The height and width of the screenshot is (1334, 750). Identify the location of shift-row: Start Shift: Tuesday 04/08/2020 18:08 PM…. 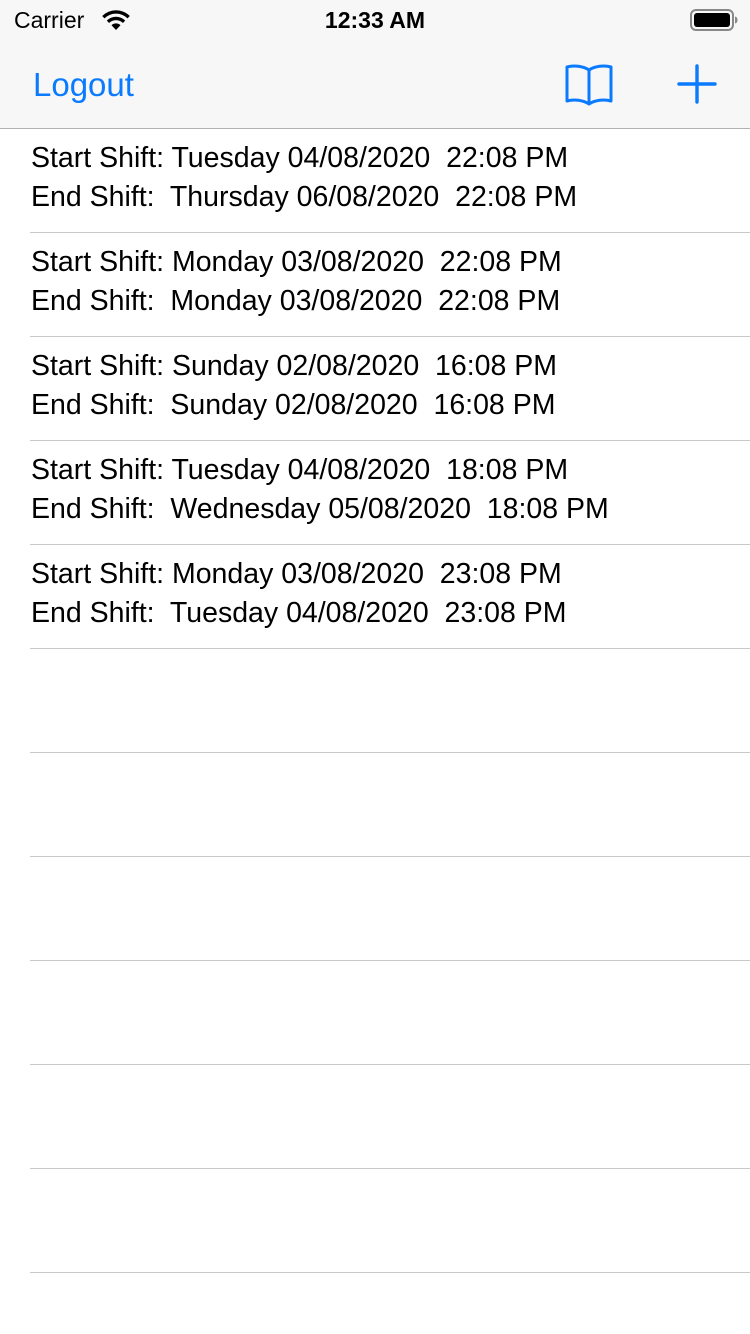
(375, 493).